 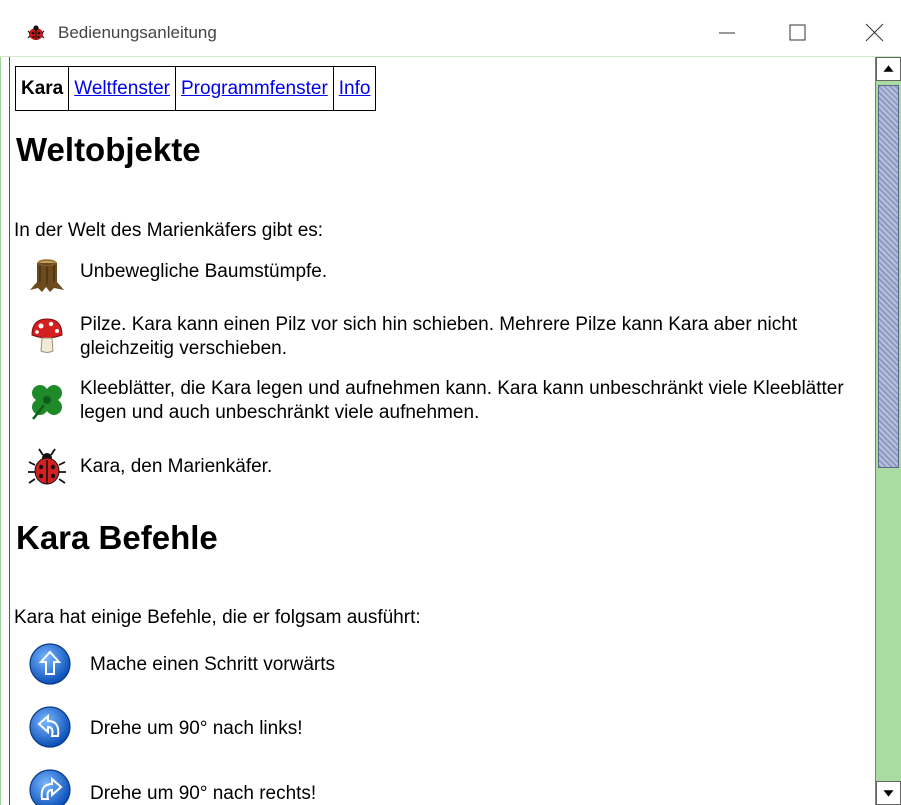 I want to click on vertical-scrollbar, so click(x=888, y=431).